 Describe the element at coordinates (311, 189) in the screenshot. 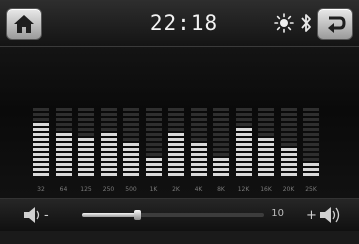

I see `eq-band-label: 25K` at that location.